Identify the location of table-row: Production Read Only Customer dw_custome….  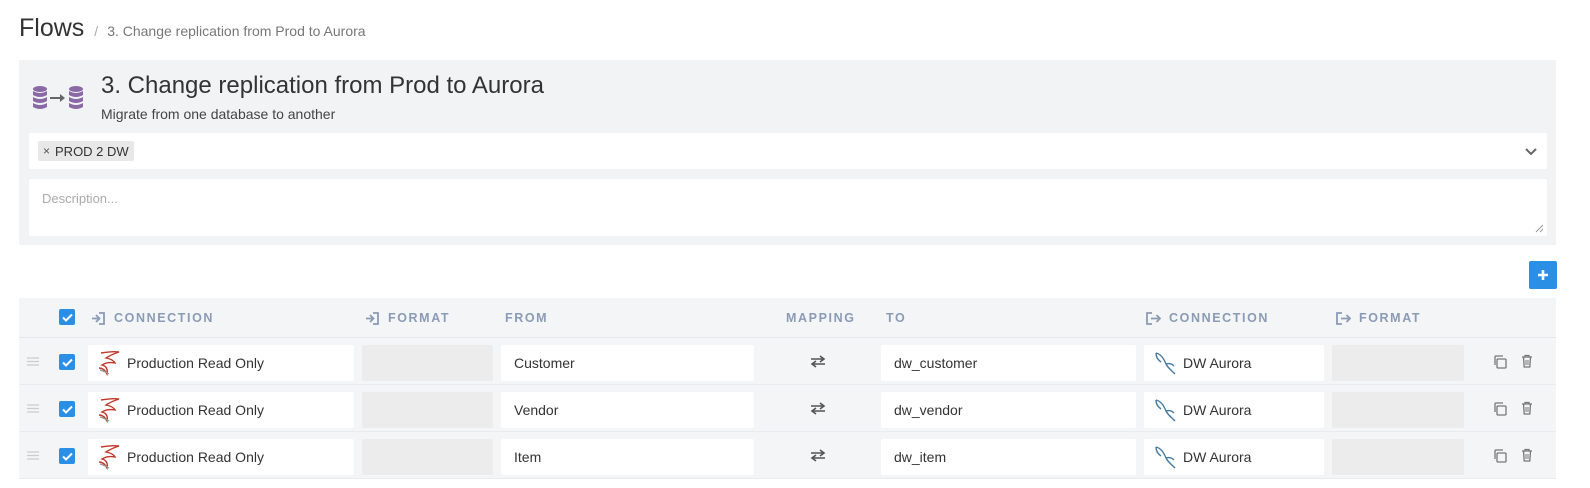
(787, 361).